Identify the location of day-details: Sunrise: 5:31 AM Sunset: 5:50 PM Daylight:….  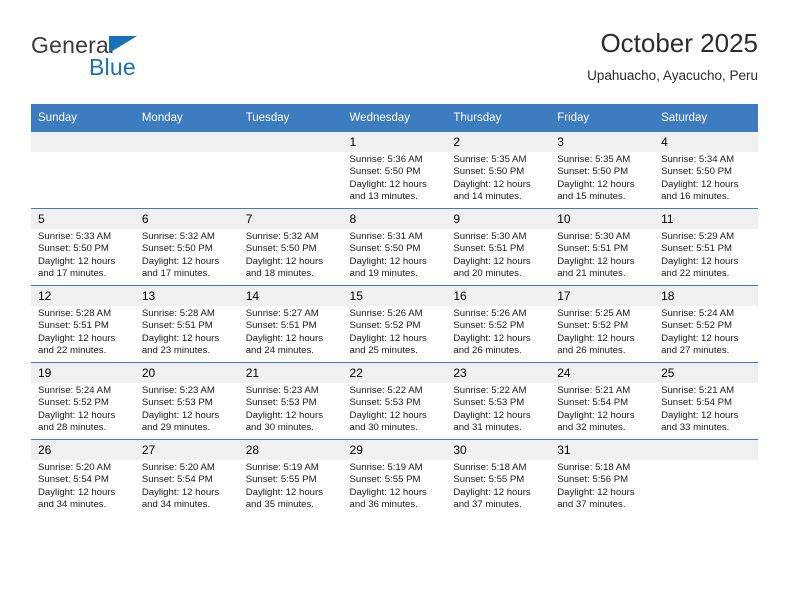
(395, 254).